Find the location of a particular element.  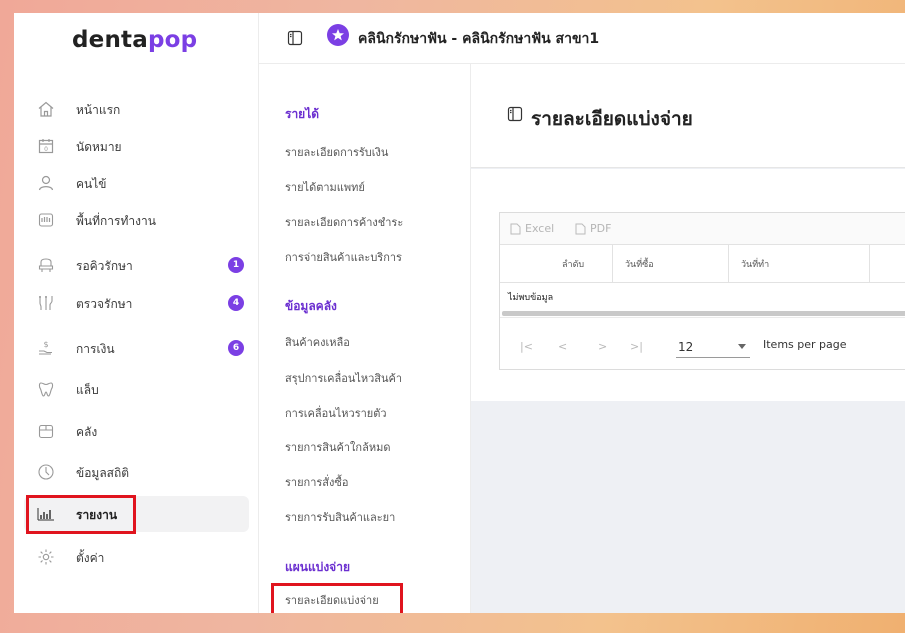

calendar-icon: 0 is located at coordinates (46, 146).